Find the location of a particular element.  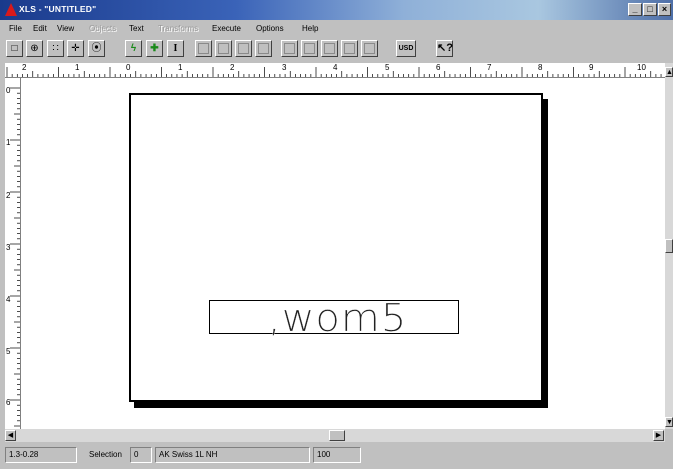

zoom-readout: 100 is located at coordinates (337, 455).